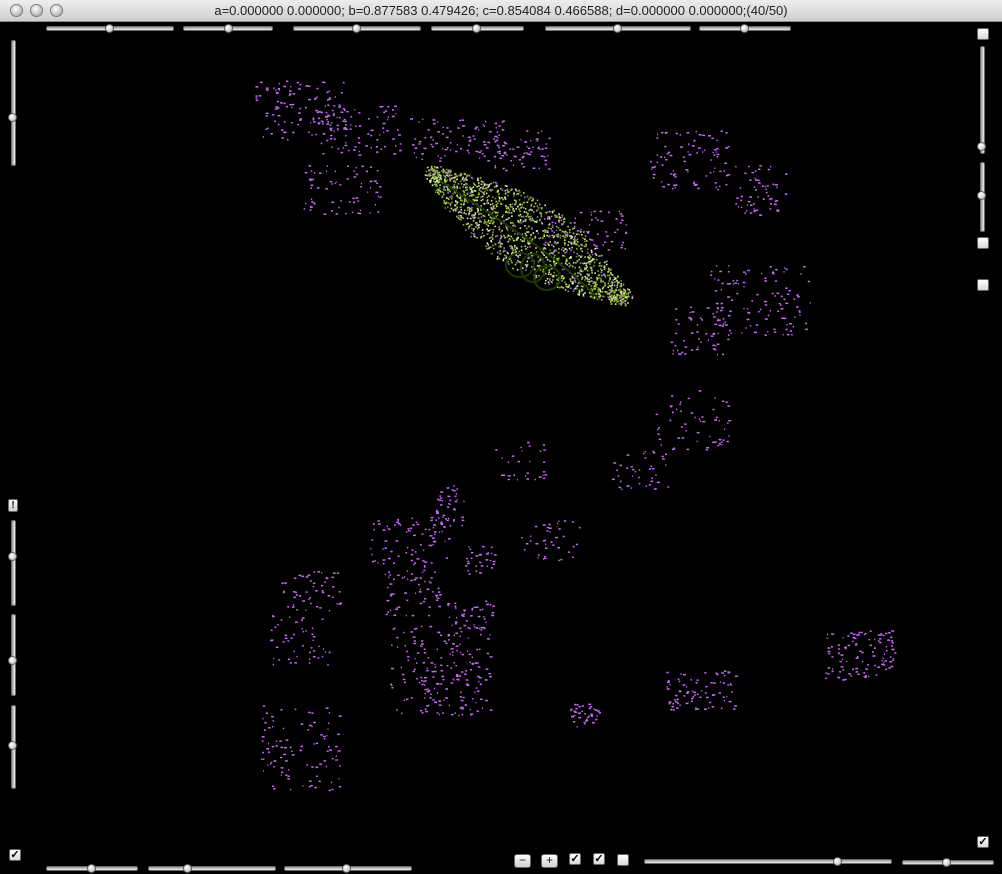  I want to click on left-slider-4-thumb, so click(12, 745).